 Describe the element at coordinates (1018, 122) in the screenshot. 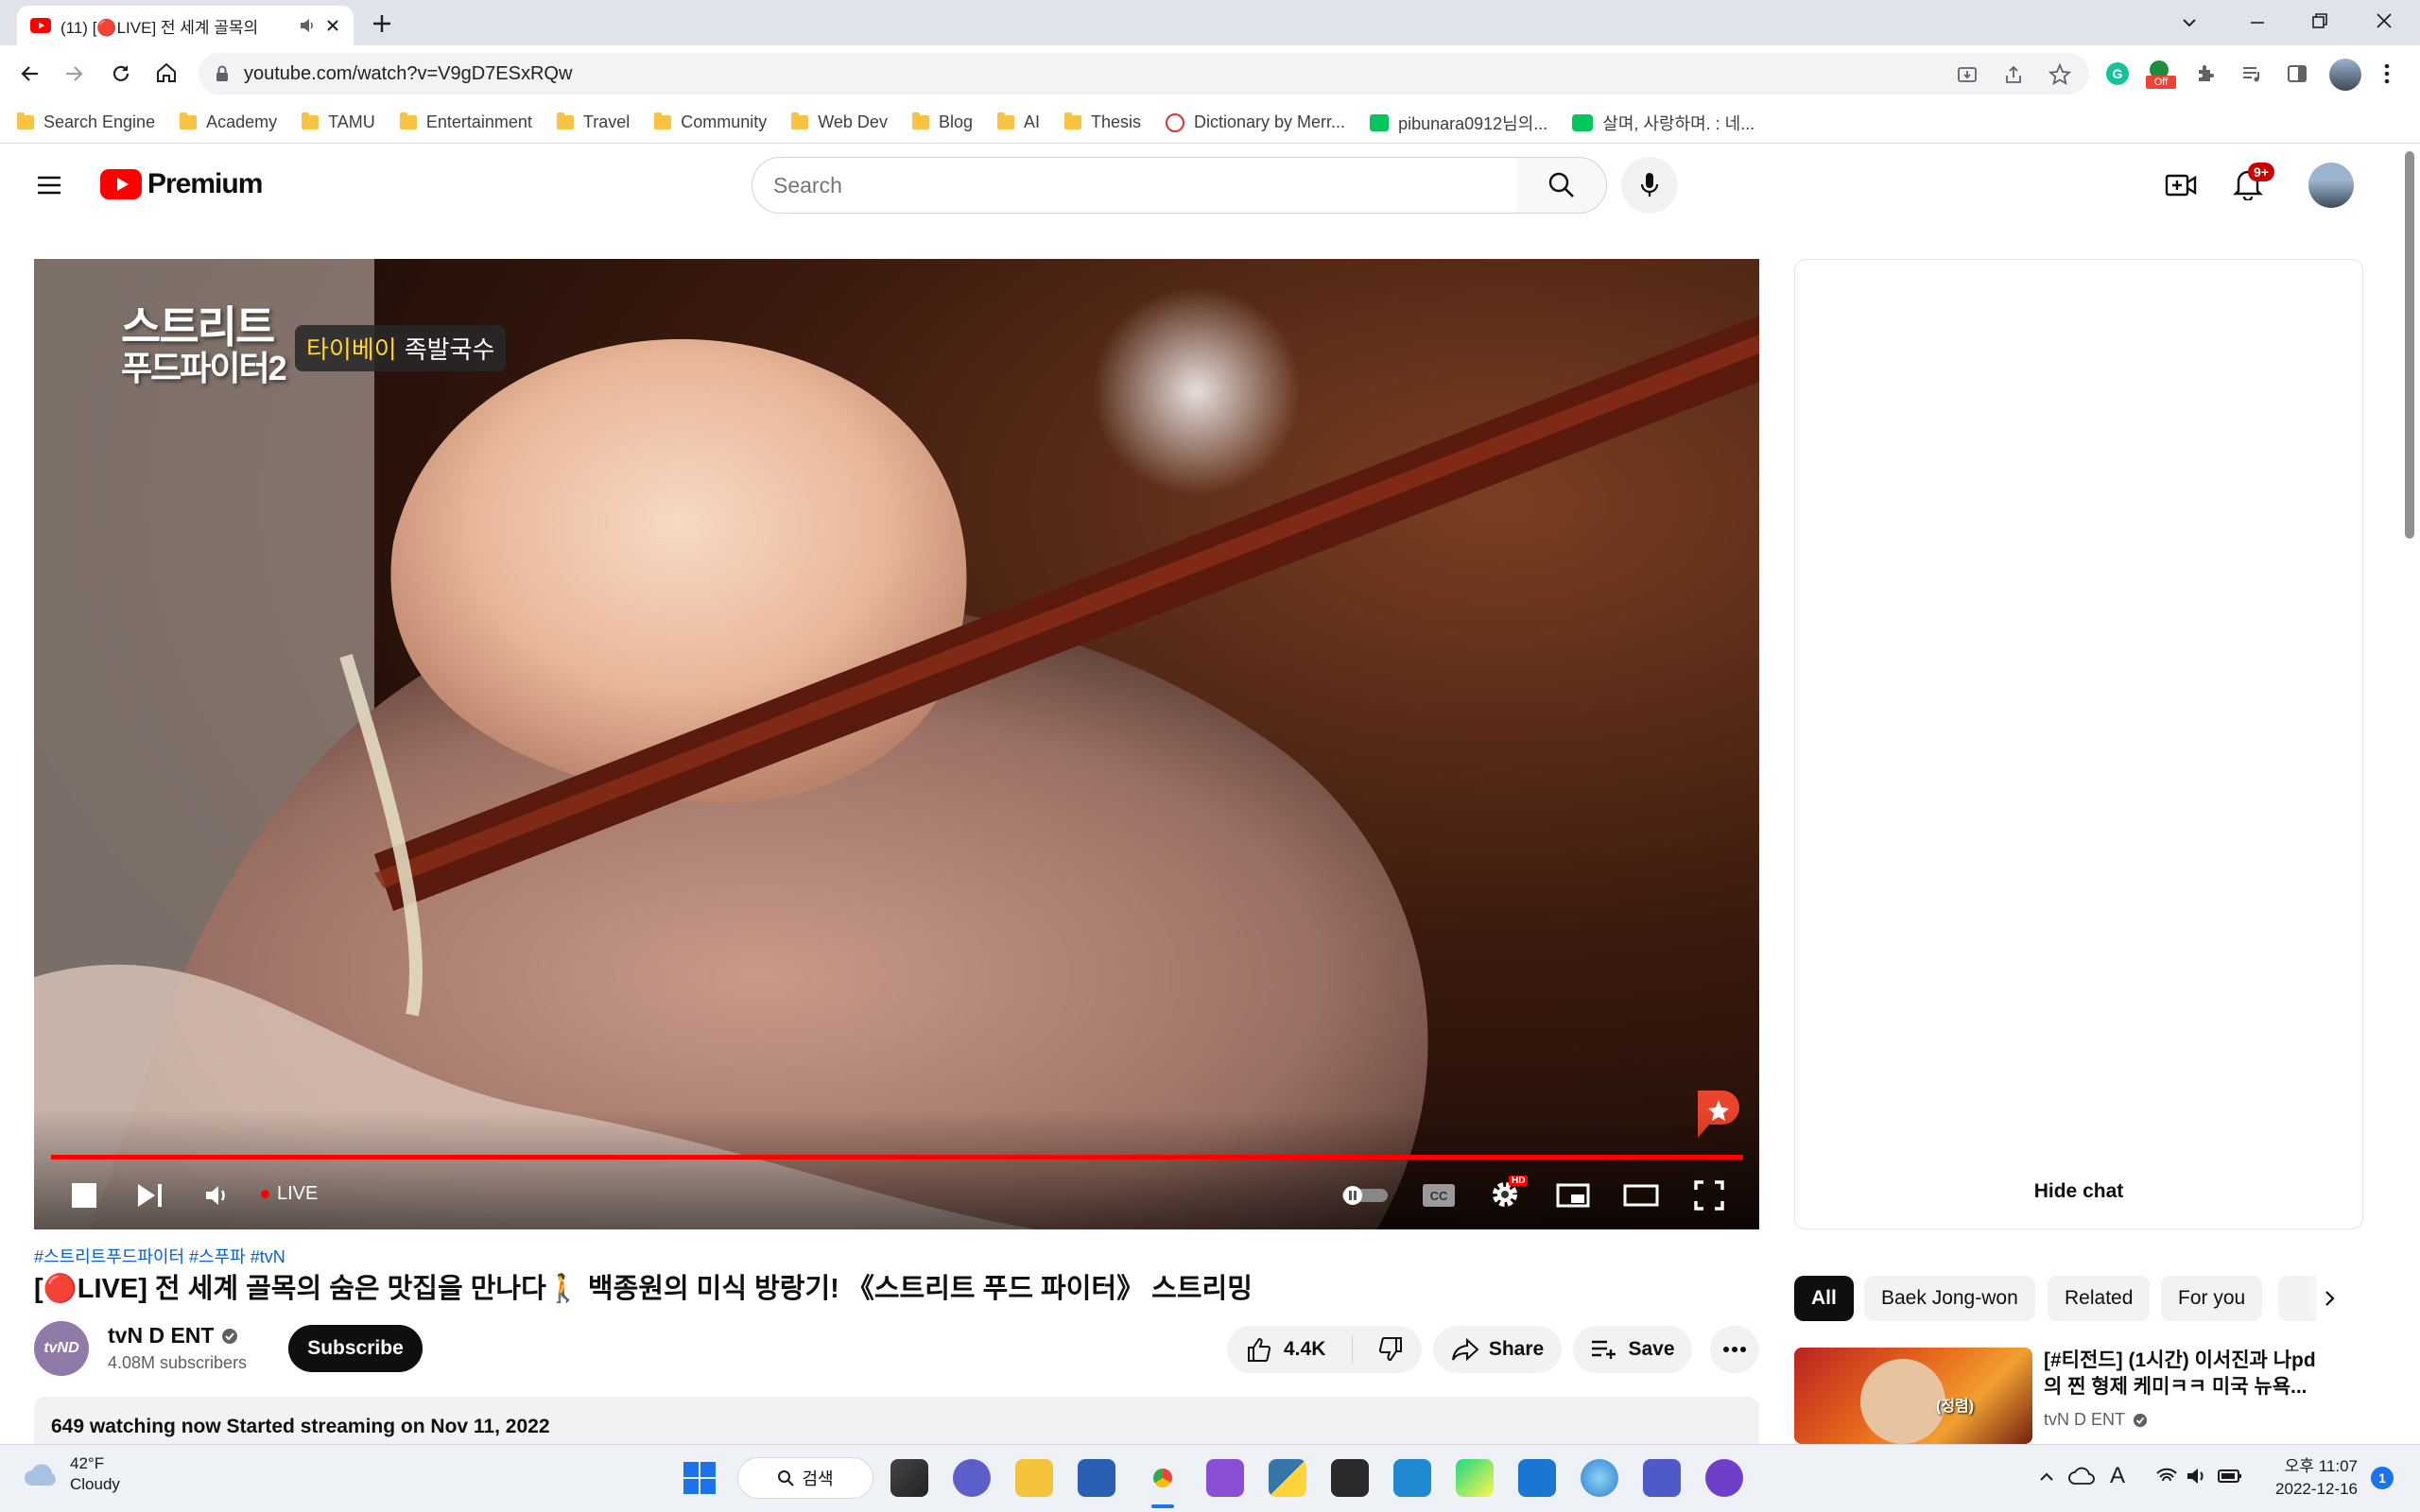

I see `bookmark-item: AI` at that location.